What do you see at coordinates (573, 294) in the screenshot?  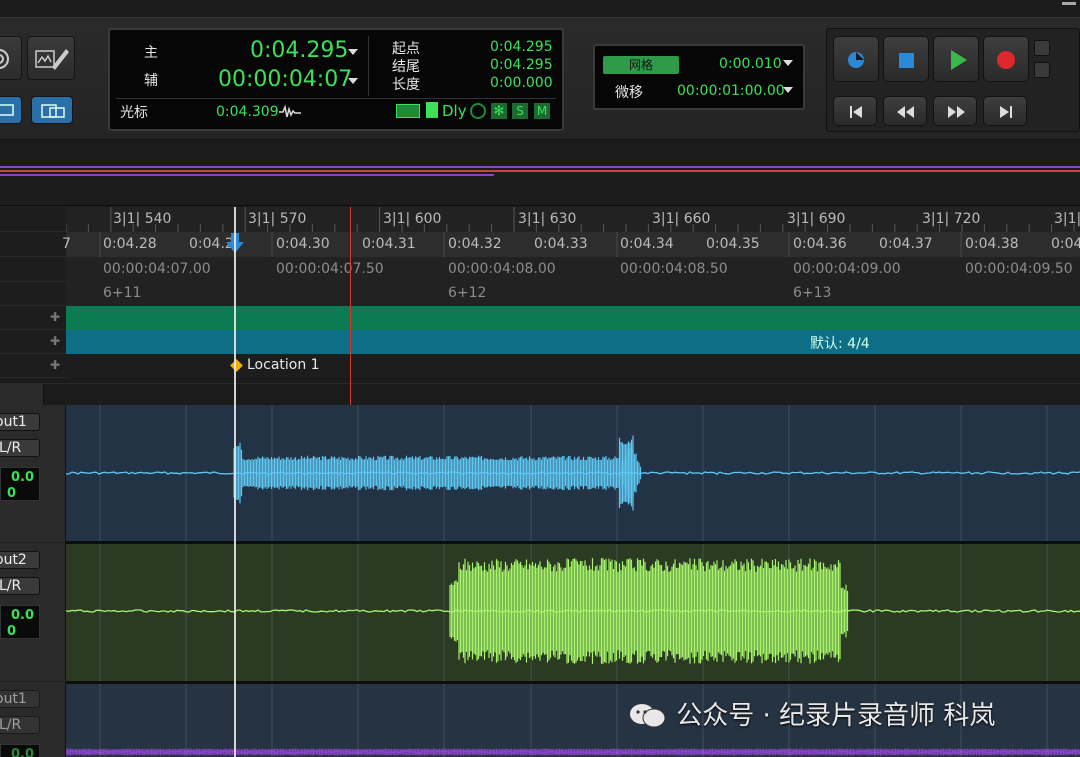 I see `feet-frames-ruler: 6+11 6+12 6+13` at bounding box center [573, 294].